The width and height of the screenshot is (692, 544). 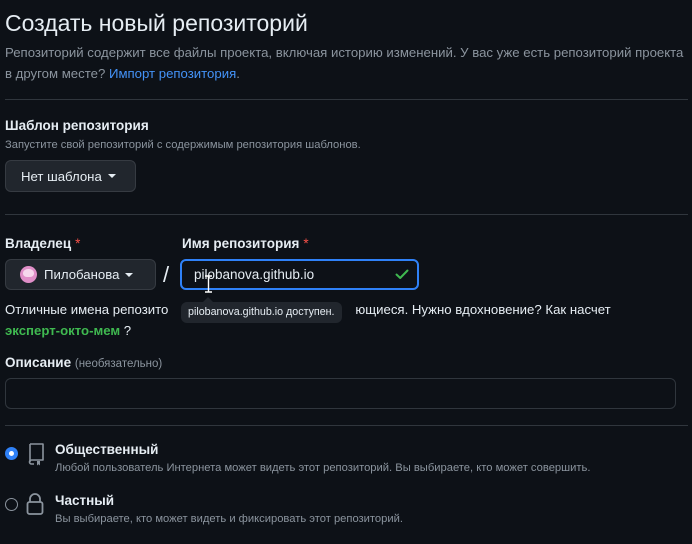 What do you see at coordinates (77, 125) in the screenshot?
I see `template-label: Шаблон репозитория` at bounding box center [77, 125].